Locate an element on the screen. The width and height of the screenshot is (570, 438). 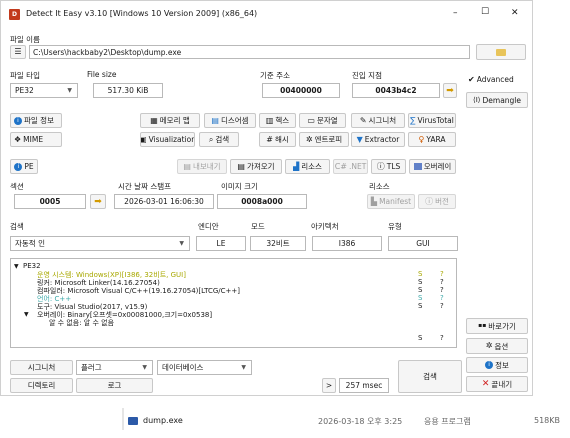
sig-flag-compiler: S is located at coordinates (420, 290).